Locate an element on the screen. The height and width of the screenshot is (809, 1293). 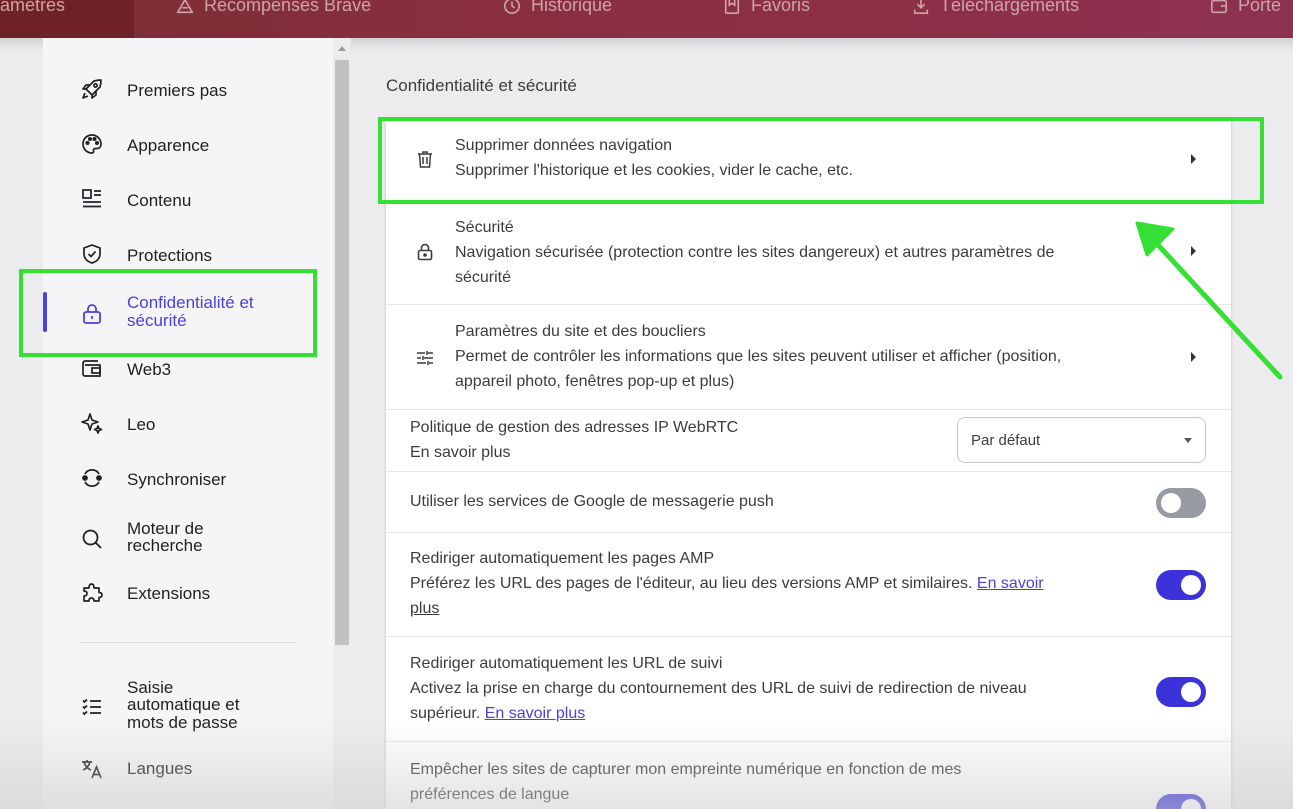
sparkle-icon is located at coordinates (92, 423).